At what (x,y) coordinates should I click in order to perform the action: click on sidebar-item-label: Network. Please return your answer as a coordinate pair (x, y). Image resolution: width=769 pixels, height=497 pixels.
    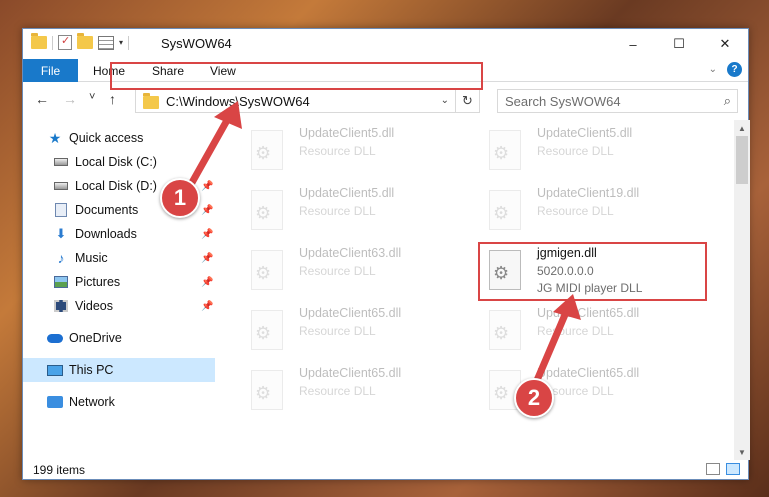
    Looking at the image, I should click on (92, 402).